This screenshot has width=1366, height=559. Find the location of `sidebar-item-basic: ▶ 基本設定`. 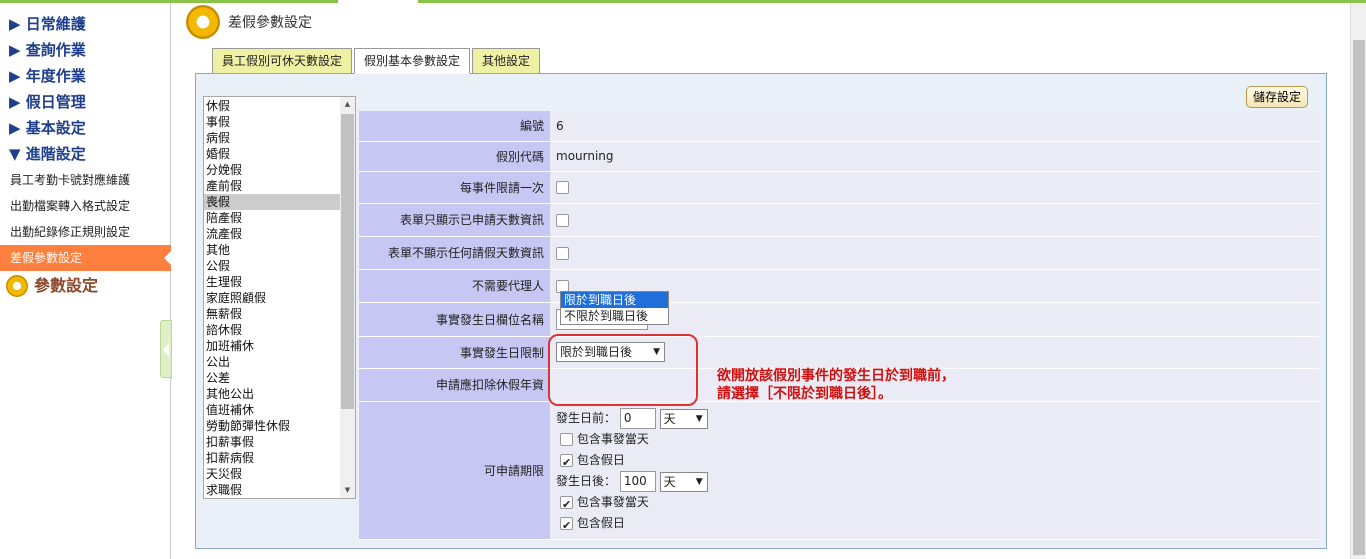

sidebar-item-basic: ▶ 基本設定 is located at coordinates (85, 128).